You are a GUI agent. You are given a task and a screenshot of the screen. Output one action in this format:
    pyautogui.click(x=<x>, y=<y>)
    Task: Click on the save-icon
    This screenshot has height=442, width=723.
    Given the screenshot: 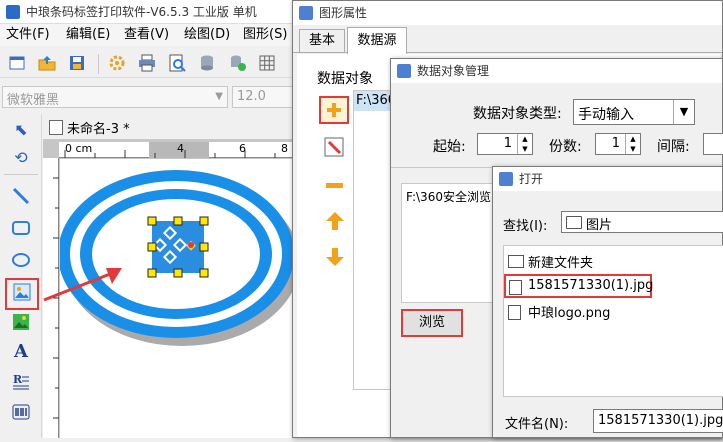 What is the action you would take?
    pyautogui.click(x=77, y=63)
    